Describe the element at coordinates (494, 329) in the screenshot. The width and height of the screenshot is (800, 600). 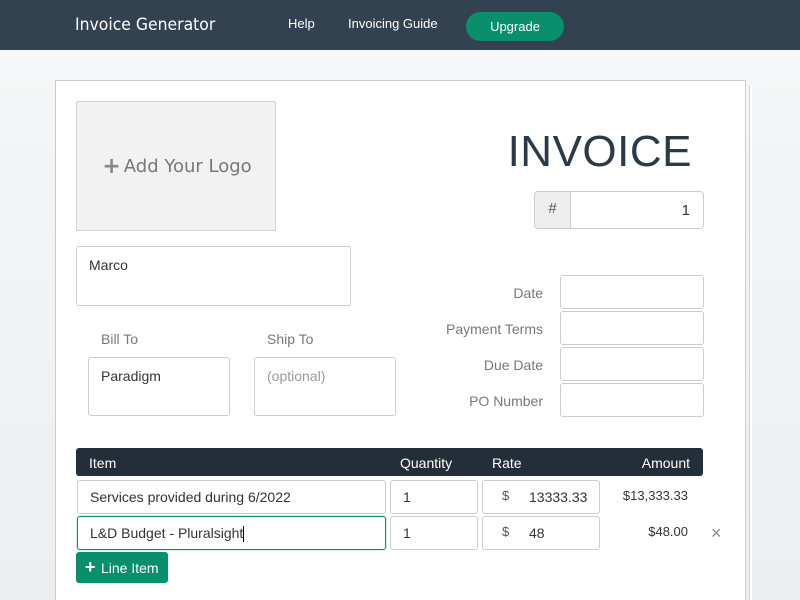
I see `payment-terms-label: Payment Terms` at that location.